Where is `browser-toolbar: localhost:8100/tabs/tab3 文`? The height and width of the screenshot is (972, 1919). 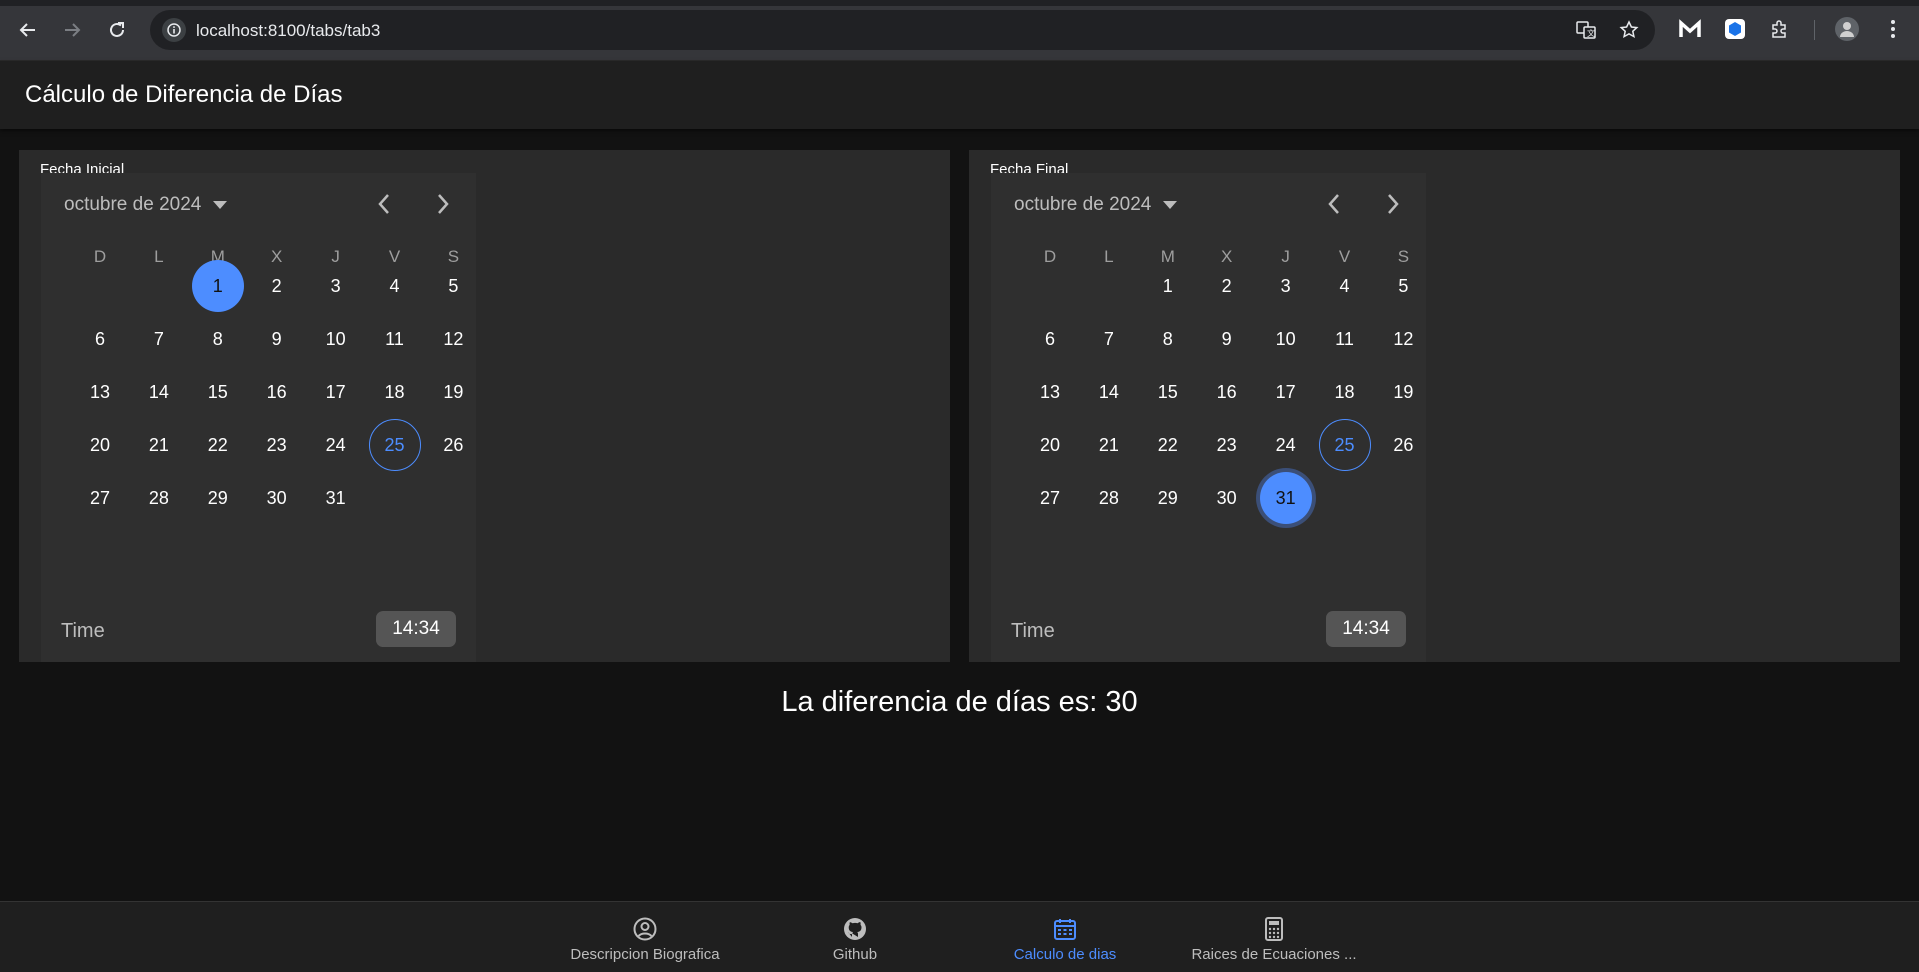
browser-toolbar: localhost:8100/tabs/tab3 文 is located at coordinates (959, 30).